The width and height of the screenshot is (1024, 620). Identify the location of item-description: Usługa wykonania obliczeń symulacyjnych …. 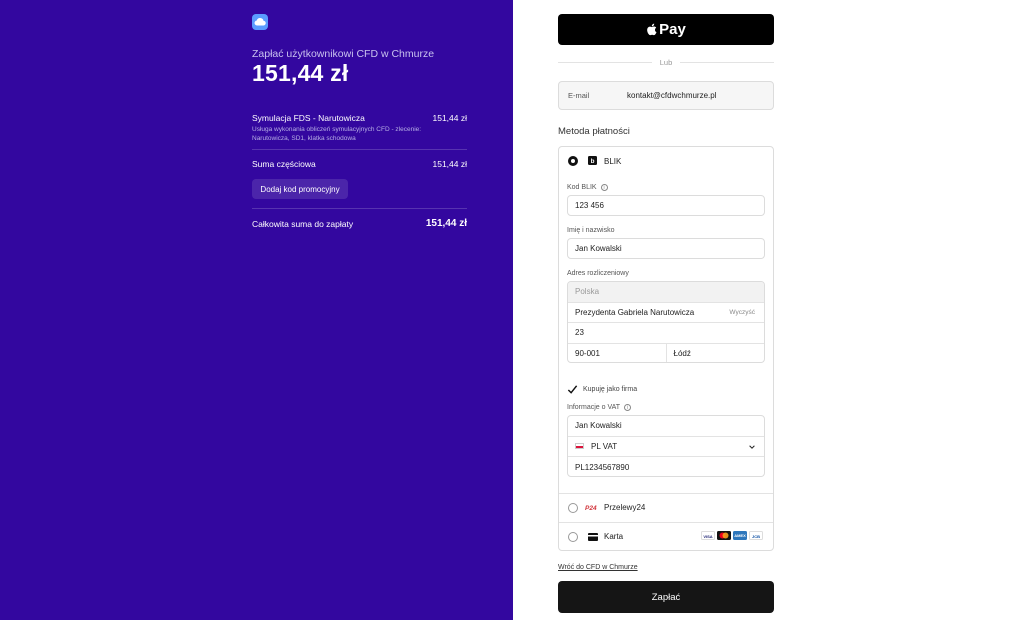
(337, 134).